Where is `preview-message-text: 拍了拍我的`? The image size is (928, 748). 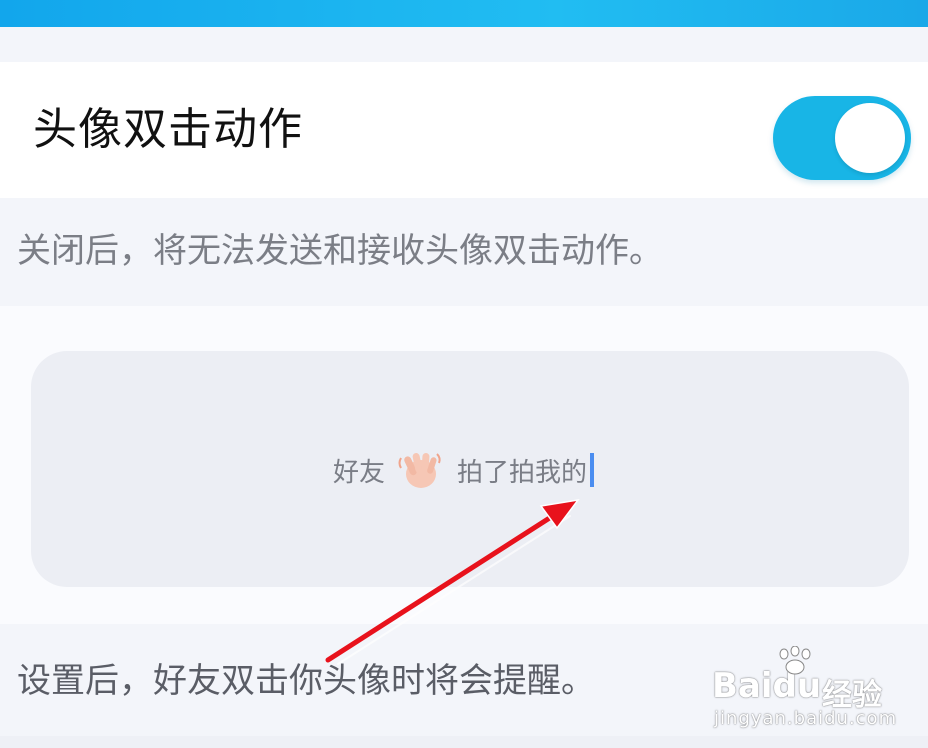 preview-message-text: 拍了拍我的 is located at coordinates (522, 472).